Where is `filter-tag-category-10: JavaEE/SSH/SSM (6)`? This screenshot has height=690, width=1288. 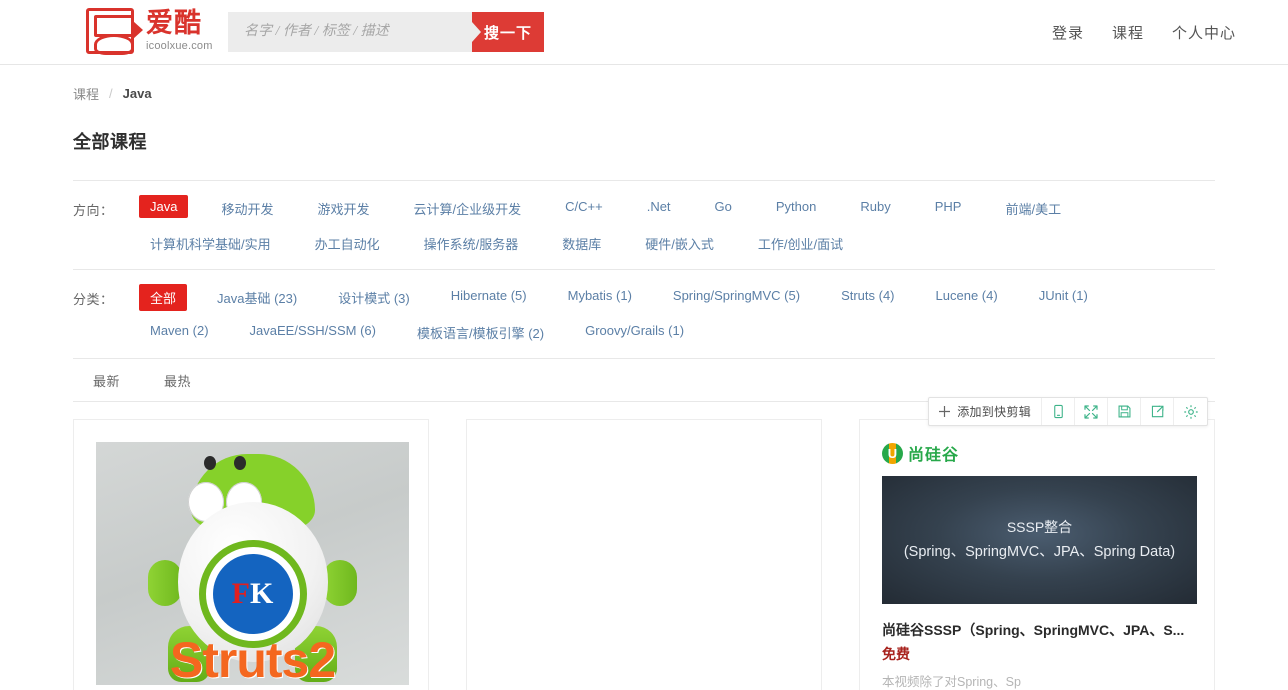 filter-tag-category-10: JavaEE/SSH/SSM (6) is located at coordinates (313, 330).